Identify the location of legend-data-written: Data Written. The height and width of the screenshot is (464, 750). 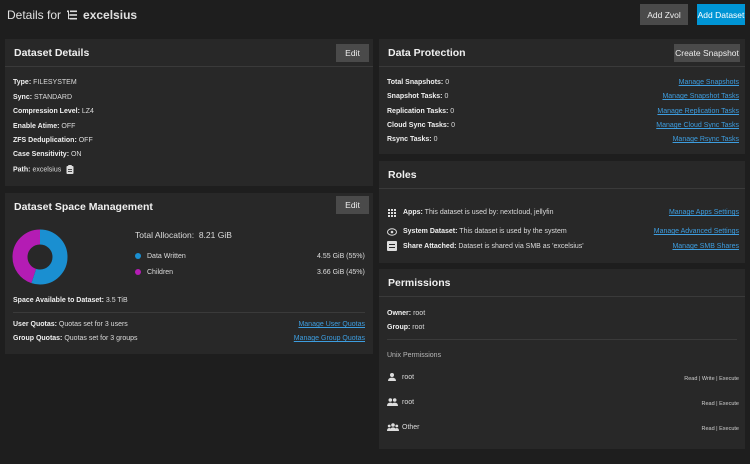
(160, 256).